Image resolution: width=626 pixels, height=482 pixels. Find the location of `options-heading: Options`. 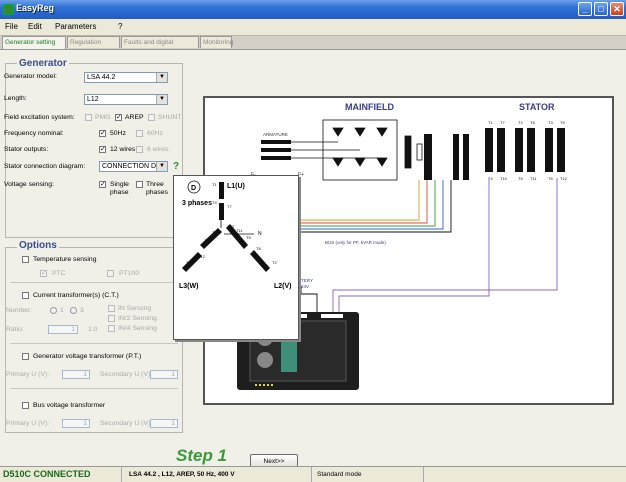

options-heading: Options is located at coordinates (38, 245).